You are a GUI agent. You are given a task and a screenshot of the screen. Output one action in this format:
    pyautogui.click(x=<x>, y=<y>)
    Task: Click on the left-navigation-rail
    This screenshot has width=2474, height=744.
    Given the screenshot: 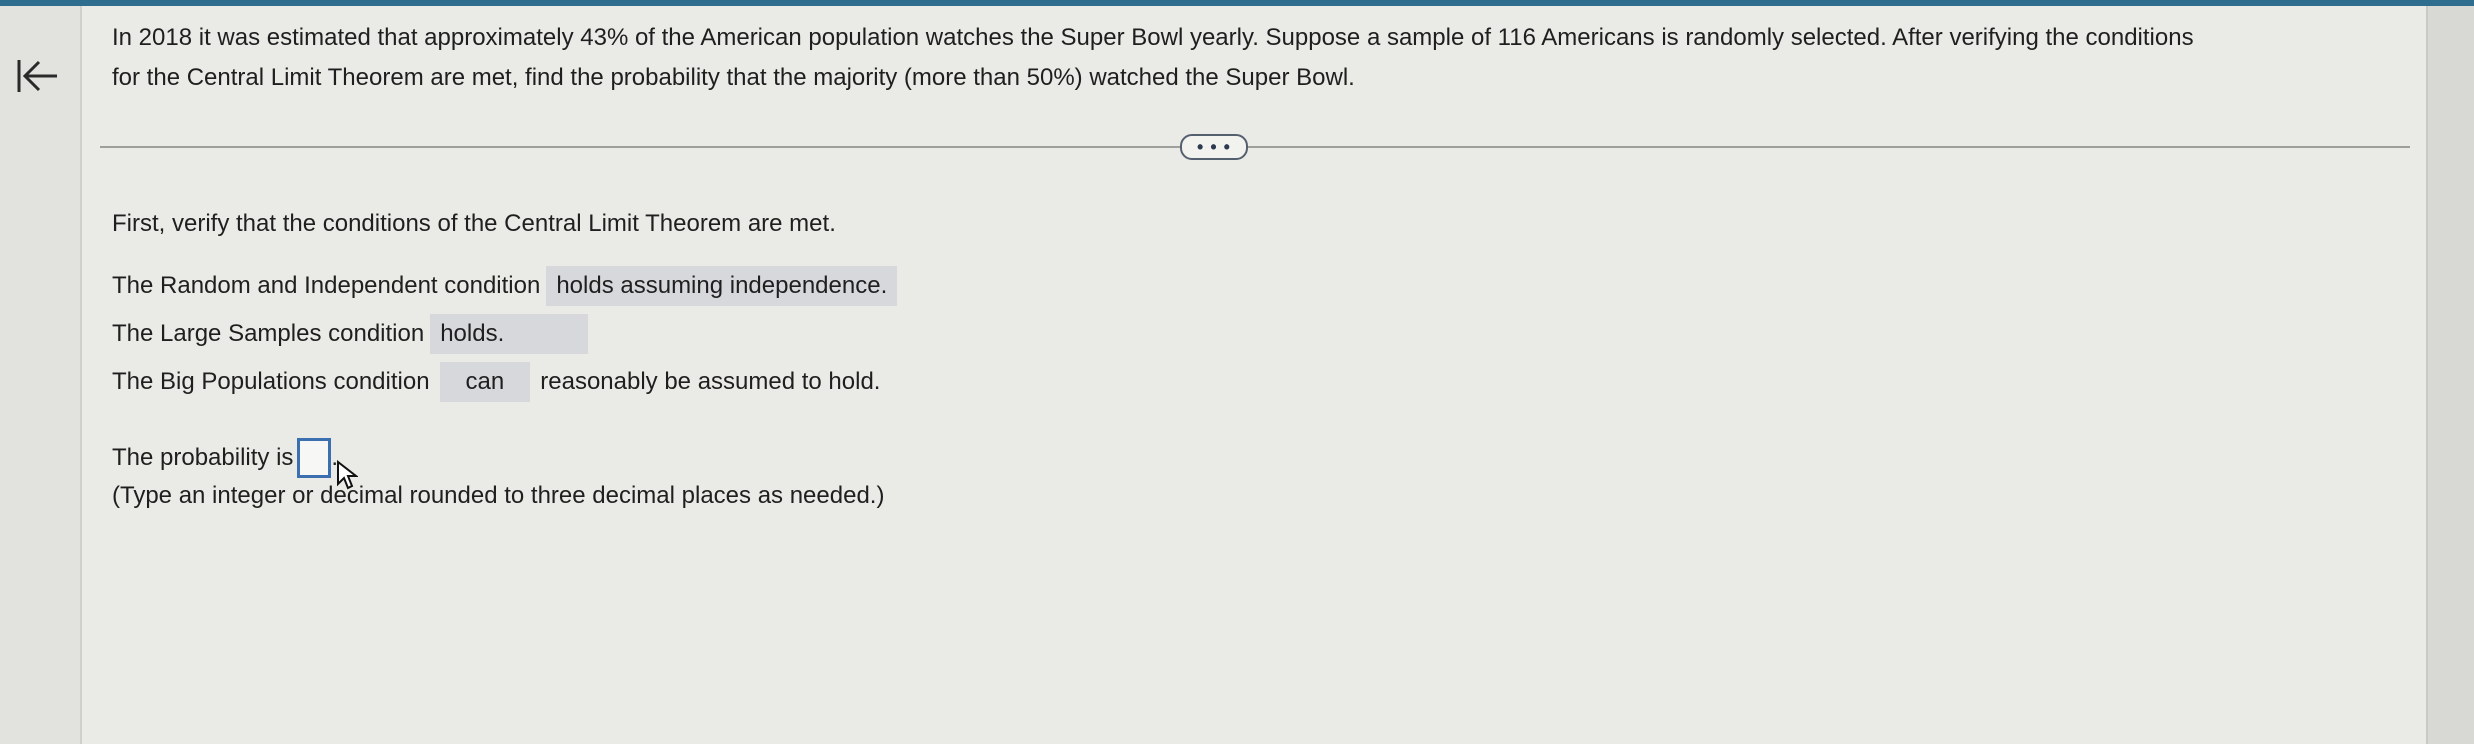 What is the action you would take?
    pyautogui.click(x=41, y=375)
    